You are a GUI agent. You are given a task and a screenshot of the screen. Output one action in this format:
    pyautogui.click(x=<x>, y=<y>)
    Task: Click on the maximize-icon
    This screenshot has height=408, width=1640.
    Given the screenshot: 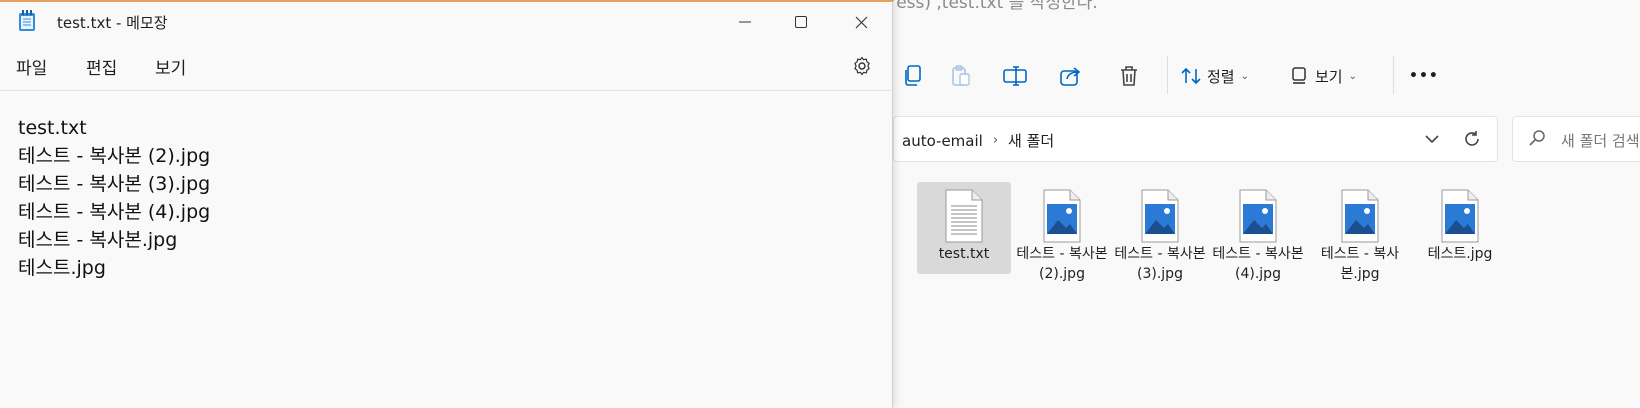 What is the action you would take?
    pyautogui.click(x=801, y=22)
    